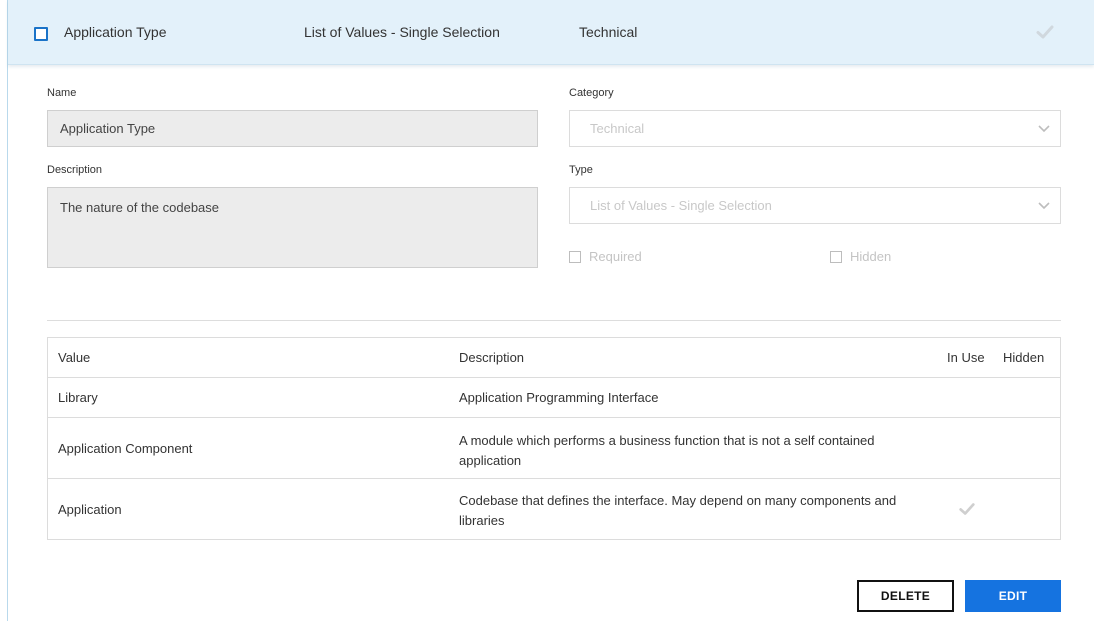  Describe the element at coordinates (681, 205) in the screenshot. I see `type-select-value: List of Values - Single Selection` at that location.